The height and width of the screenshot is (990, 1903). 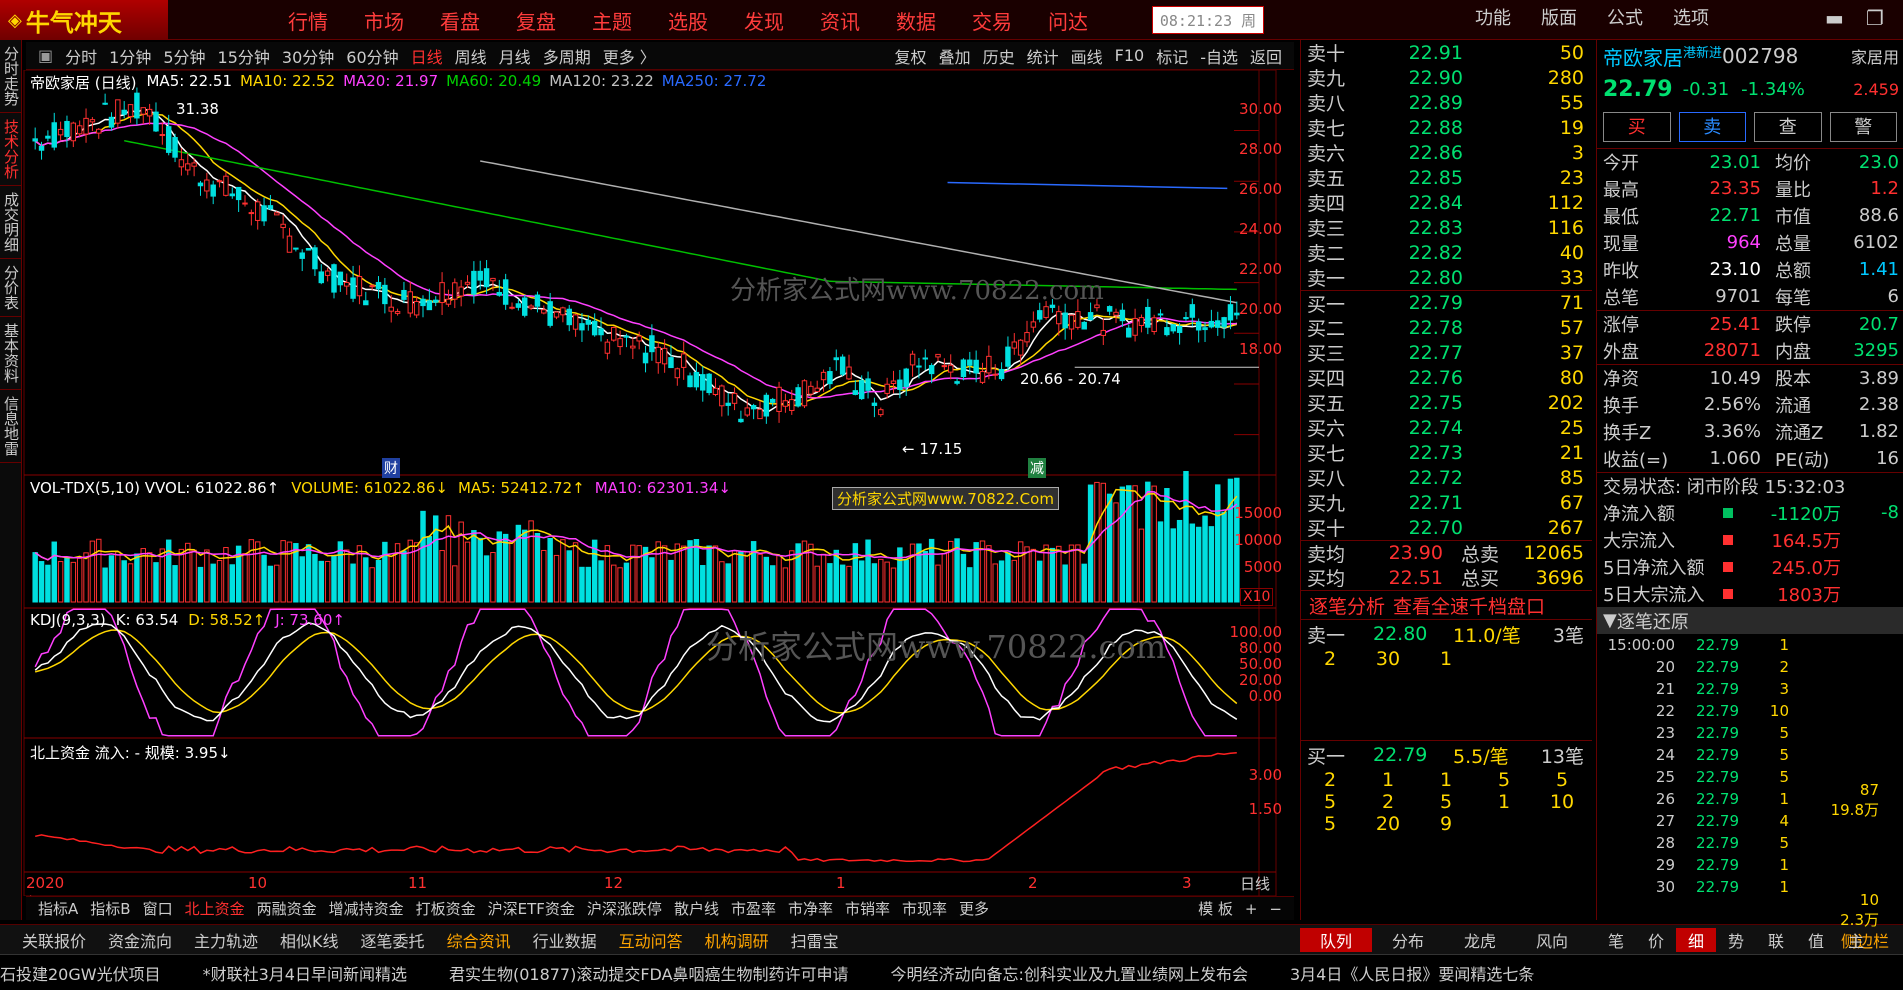 What do you see at coordinates (1446, 78) in the screenshot?
I see `book-row: 卖九 22.90 280` at bounding box center [1446, 78].